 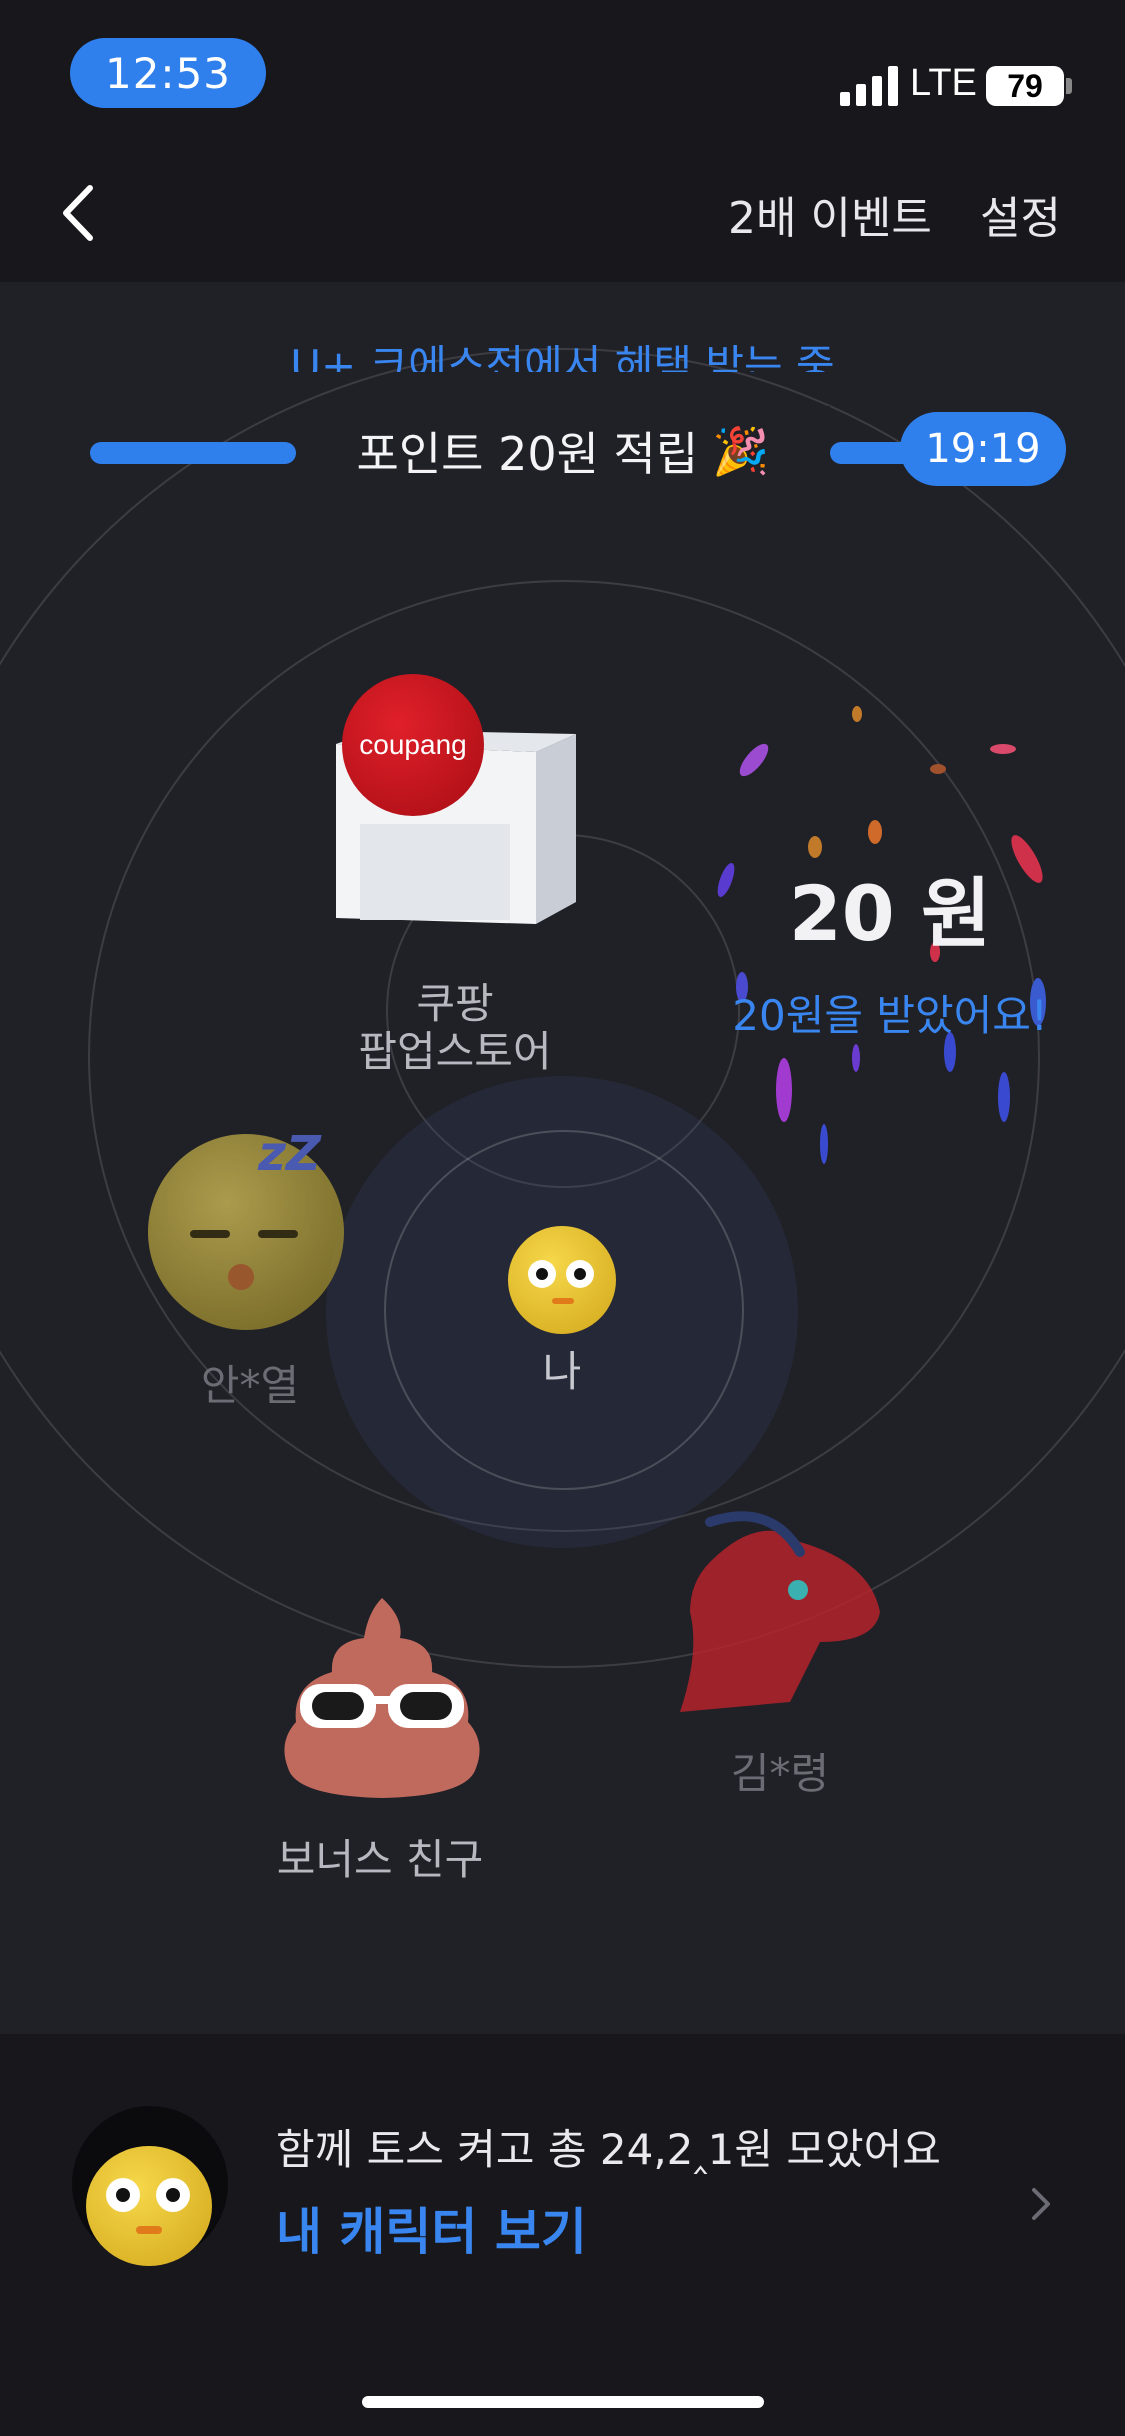 What do you see at coordinates (193, 453) in the screenshot?
I see `banner-progress-left` at bounding box center [193, 453].